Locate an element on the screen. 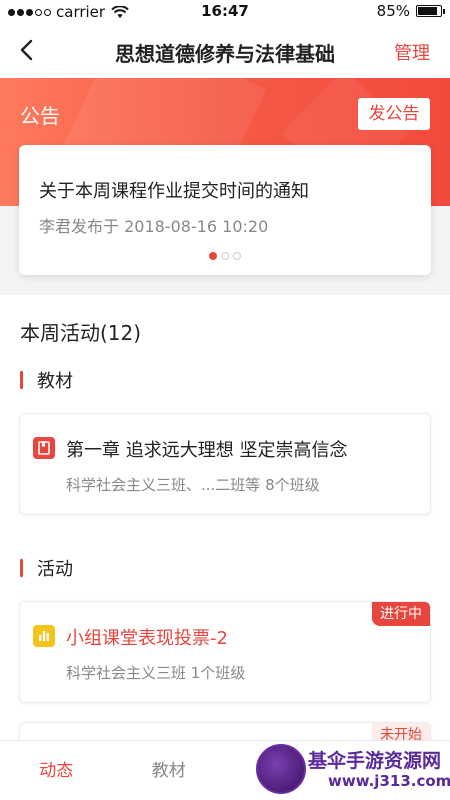 The image size is (450, 800). tab-feed: 动态 is located at coordinates (56, 770).